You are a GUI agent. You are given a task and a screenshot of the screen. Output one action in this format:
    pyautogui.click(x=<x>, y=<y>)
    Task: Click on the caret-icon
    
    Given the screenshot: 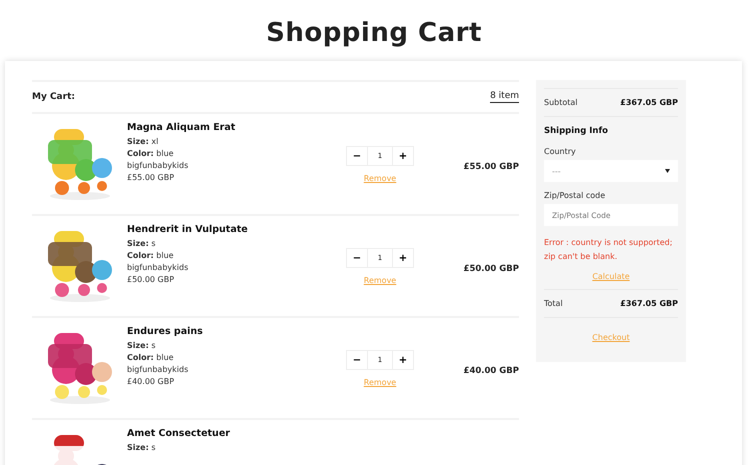 What is the action you would take?
    pyautogui.click(x=667, y=171)
    